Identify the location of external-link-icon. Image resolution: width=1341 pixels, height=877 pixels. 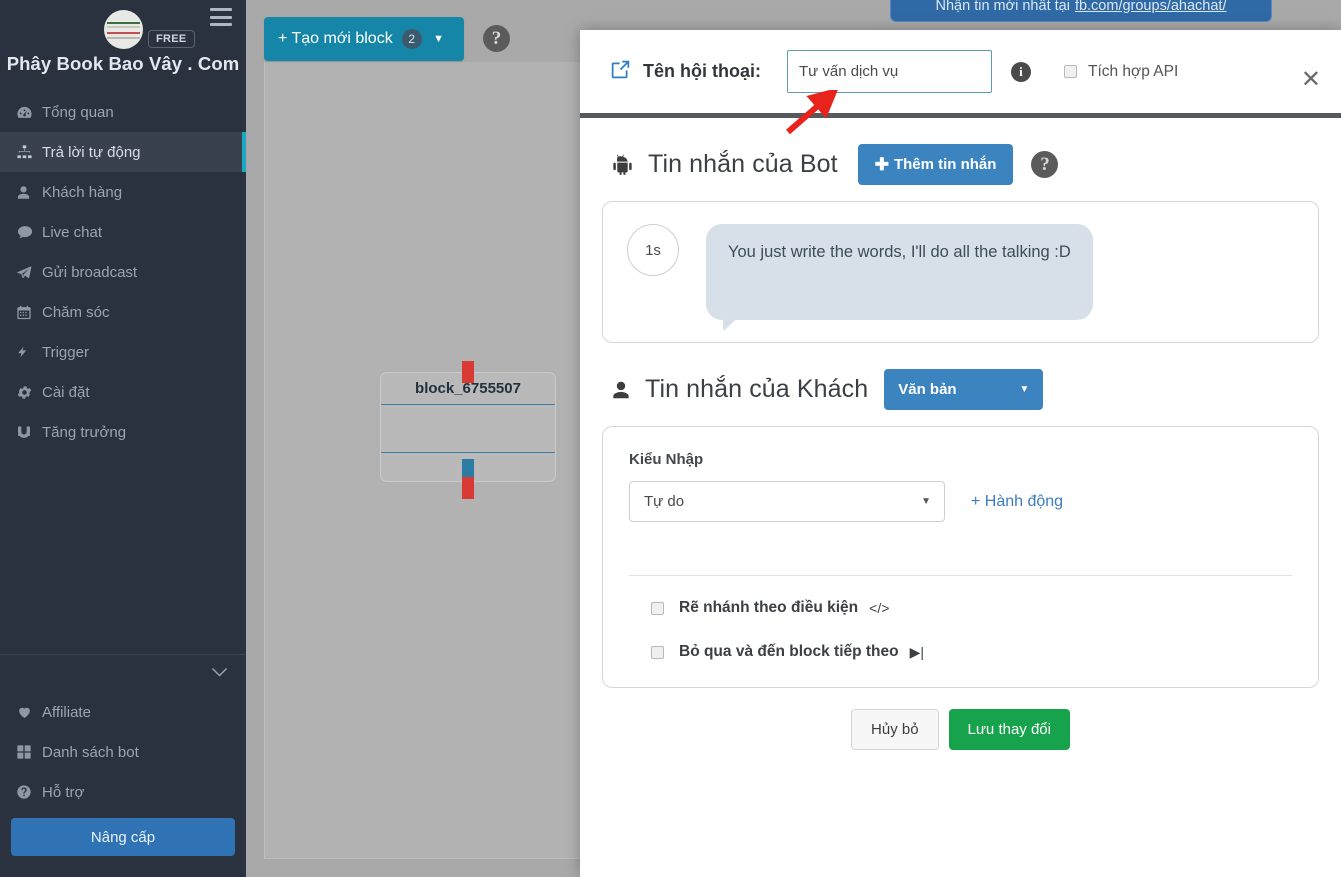
(620, 72).